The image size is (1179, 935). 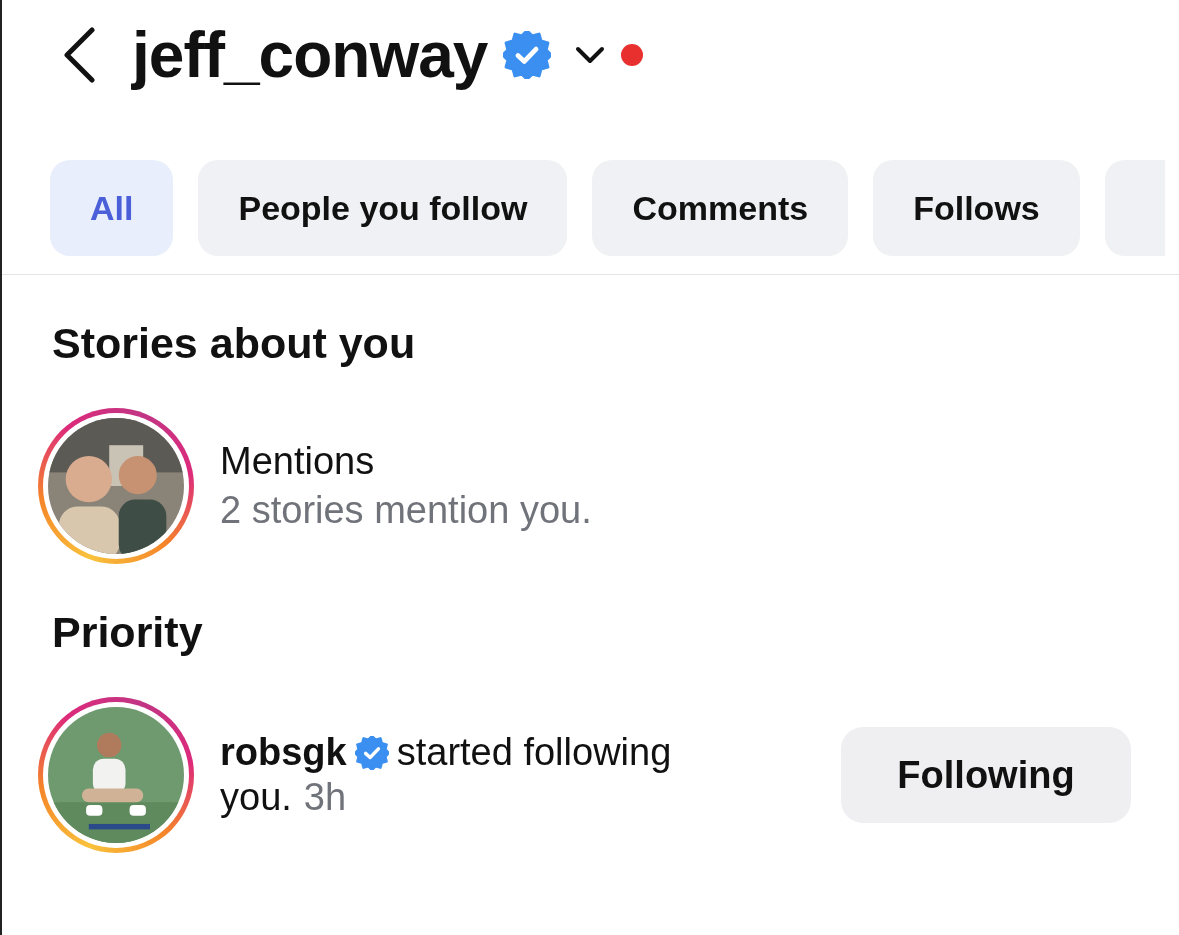 What do you see at coordinates (127, 632) in the screenshot?
I see `section-title: Priority` at bounding box center [127, 632].